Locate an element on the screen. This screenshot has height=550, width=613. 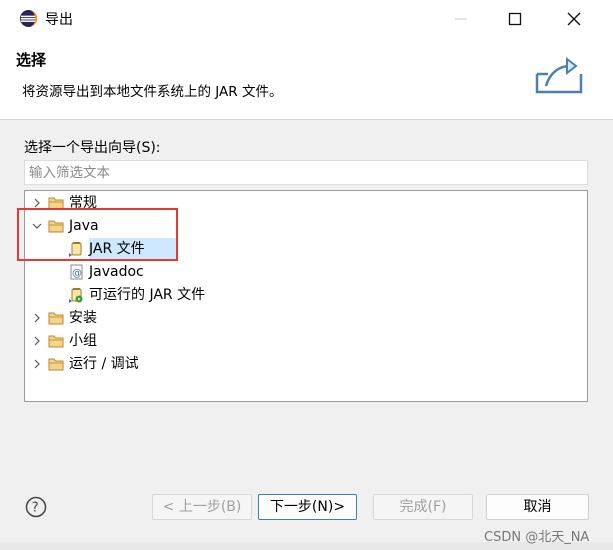
close-icon is located at coordinates (574, 19).